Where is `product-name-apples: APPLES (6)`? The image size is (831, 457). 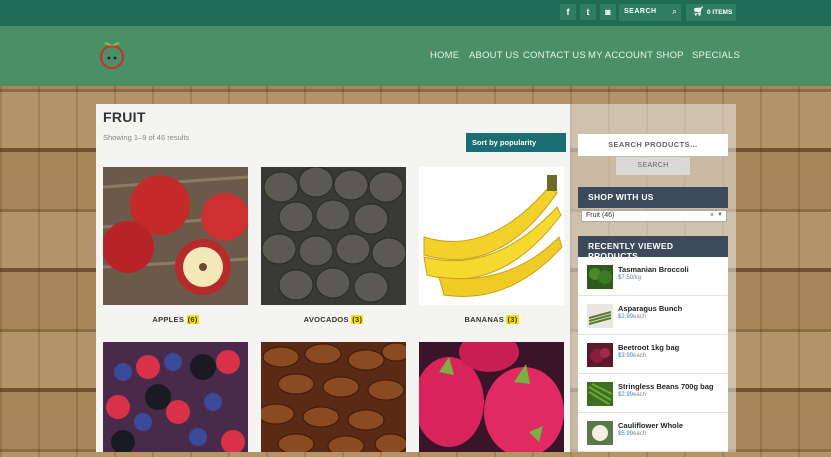
product-name-apples: APPLES (6) is located at coordinates (175, 319).